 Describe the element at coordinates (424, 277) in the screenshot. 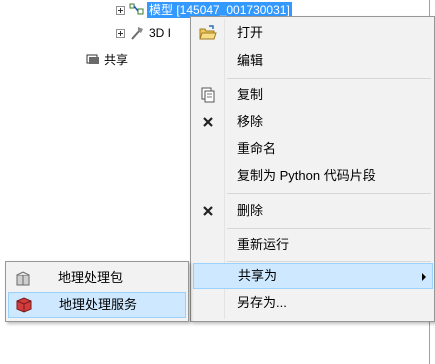

I see `submenu-arrow-icon` at that location.